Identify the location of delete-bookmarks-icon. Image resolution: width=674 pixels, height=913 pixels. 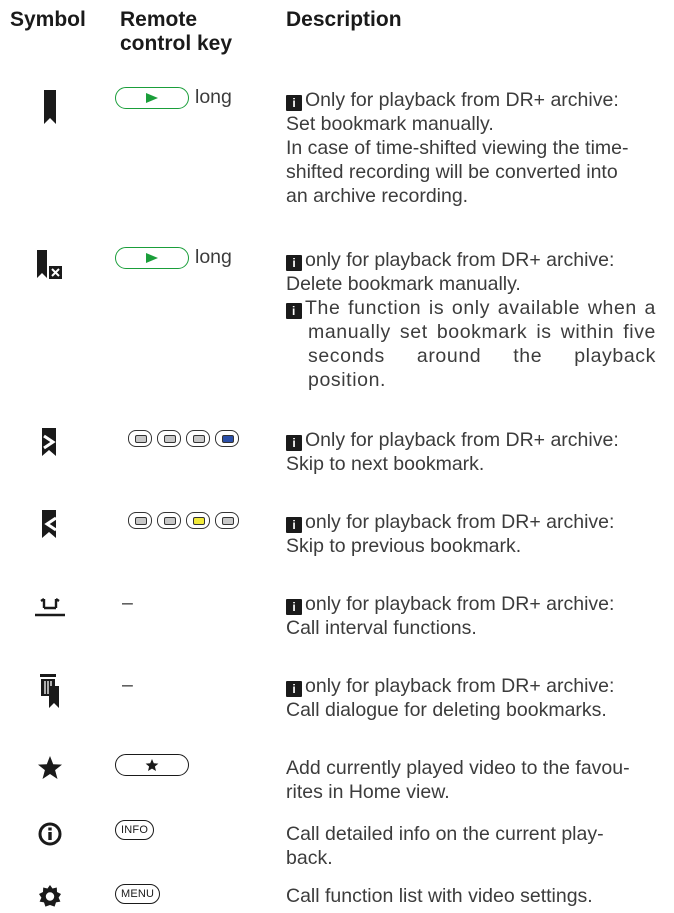
(50, 691).